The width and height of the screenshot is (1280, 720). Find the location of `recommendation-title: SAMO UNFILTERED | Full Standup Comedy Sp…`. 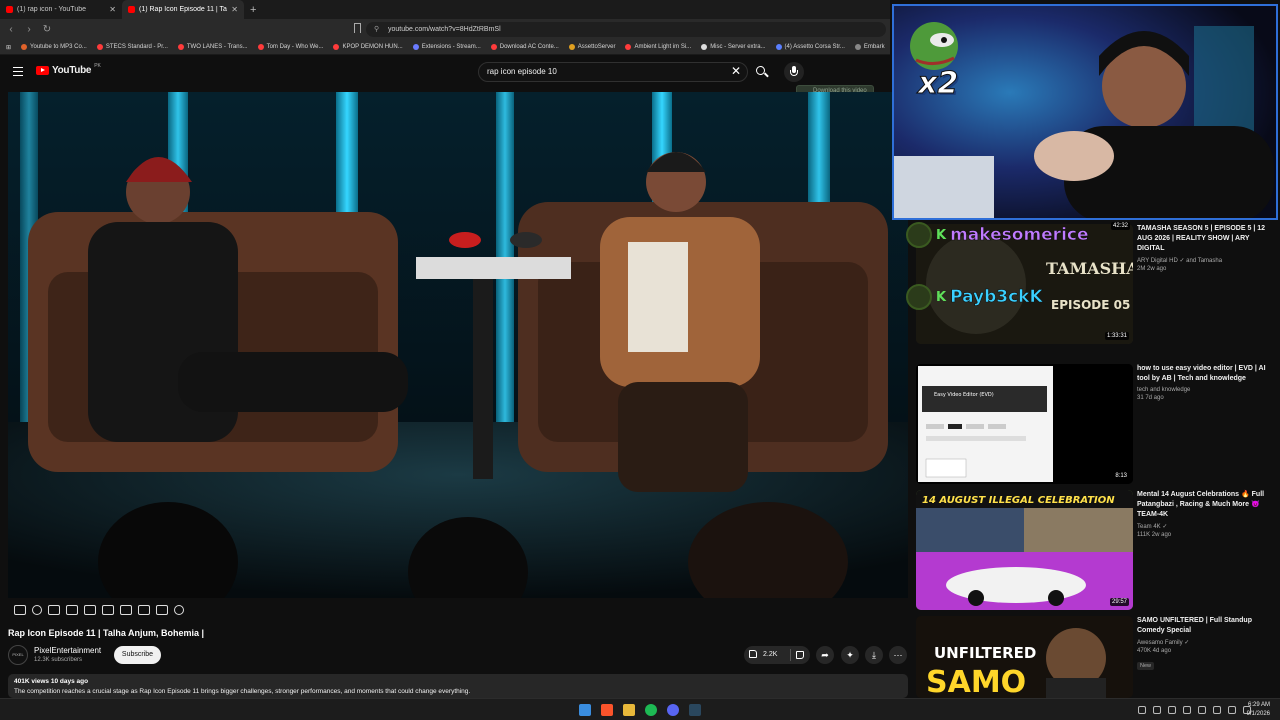

recommendation-title: SAMO UNFILTERED | Full Standup Comedy Sp… is located at coordinates (1206, 626).